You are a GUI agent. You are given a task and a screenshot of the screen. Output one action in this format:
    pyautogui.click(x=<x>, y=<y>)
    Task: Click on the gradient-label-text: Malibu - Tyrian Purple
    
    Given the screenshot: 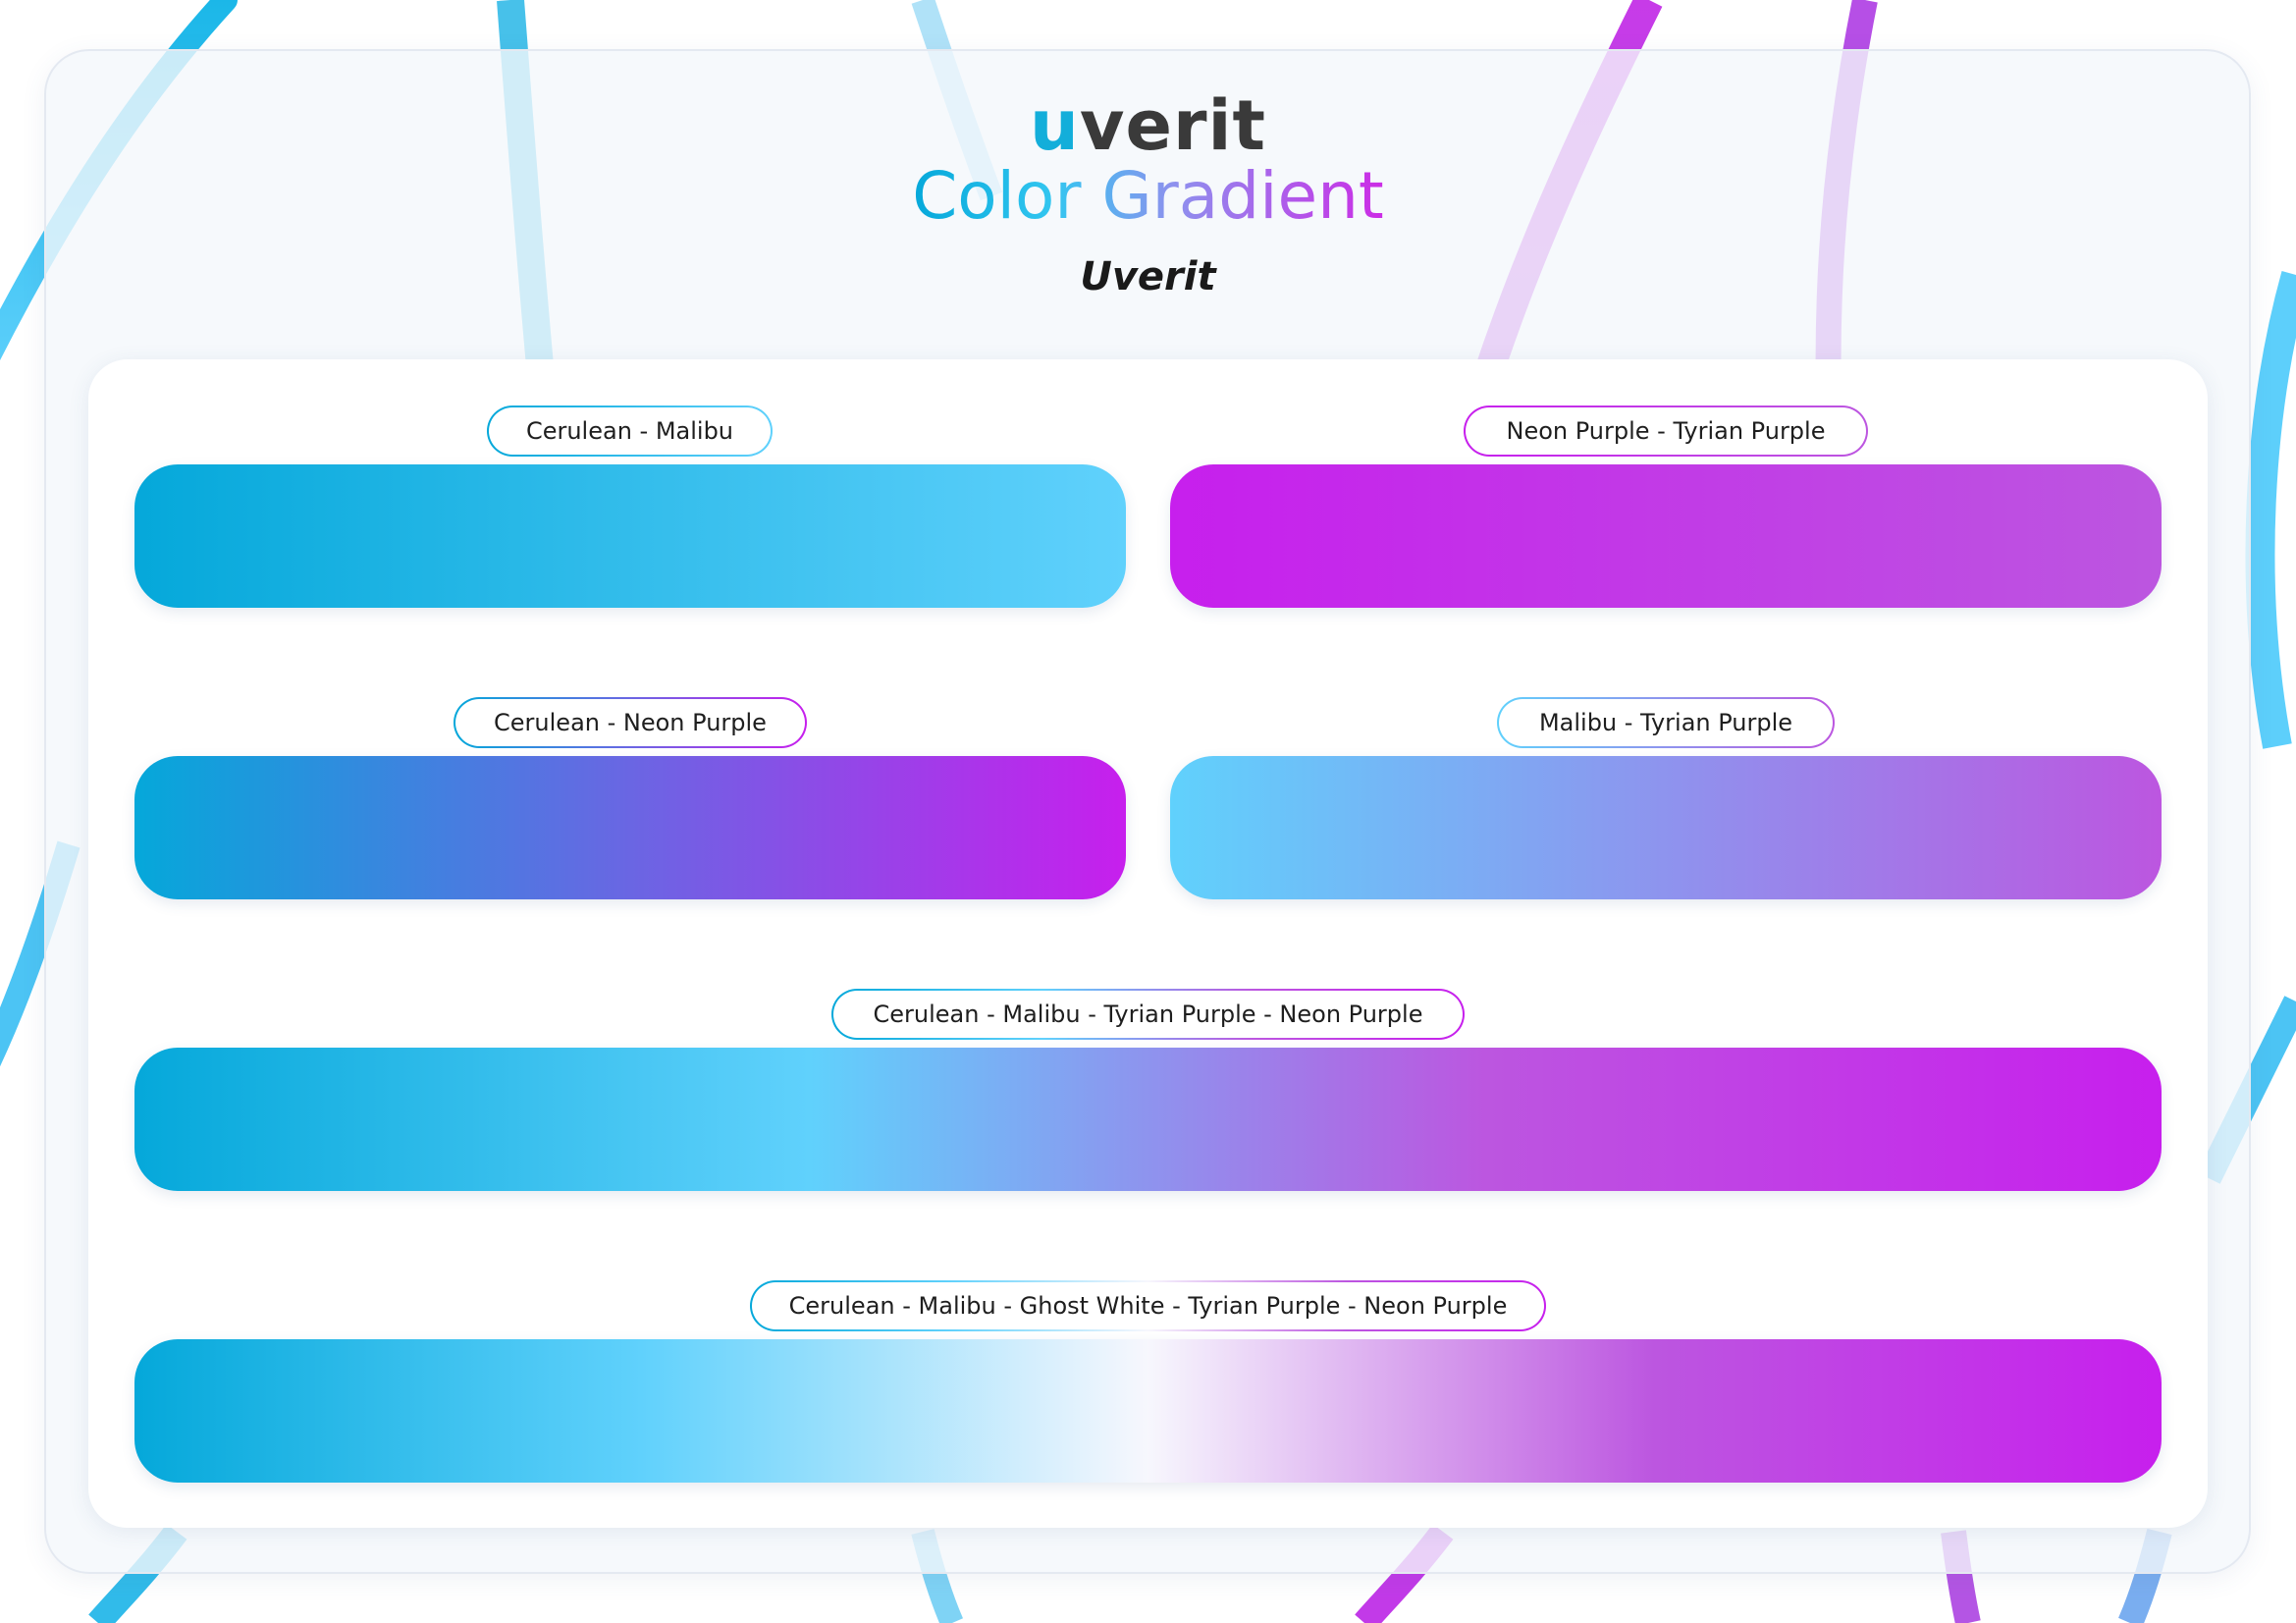 What is the action you would take?
    pyautogui.click(x=1666, y=722)
    